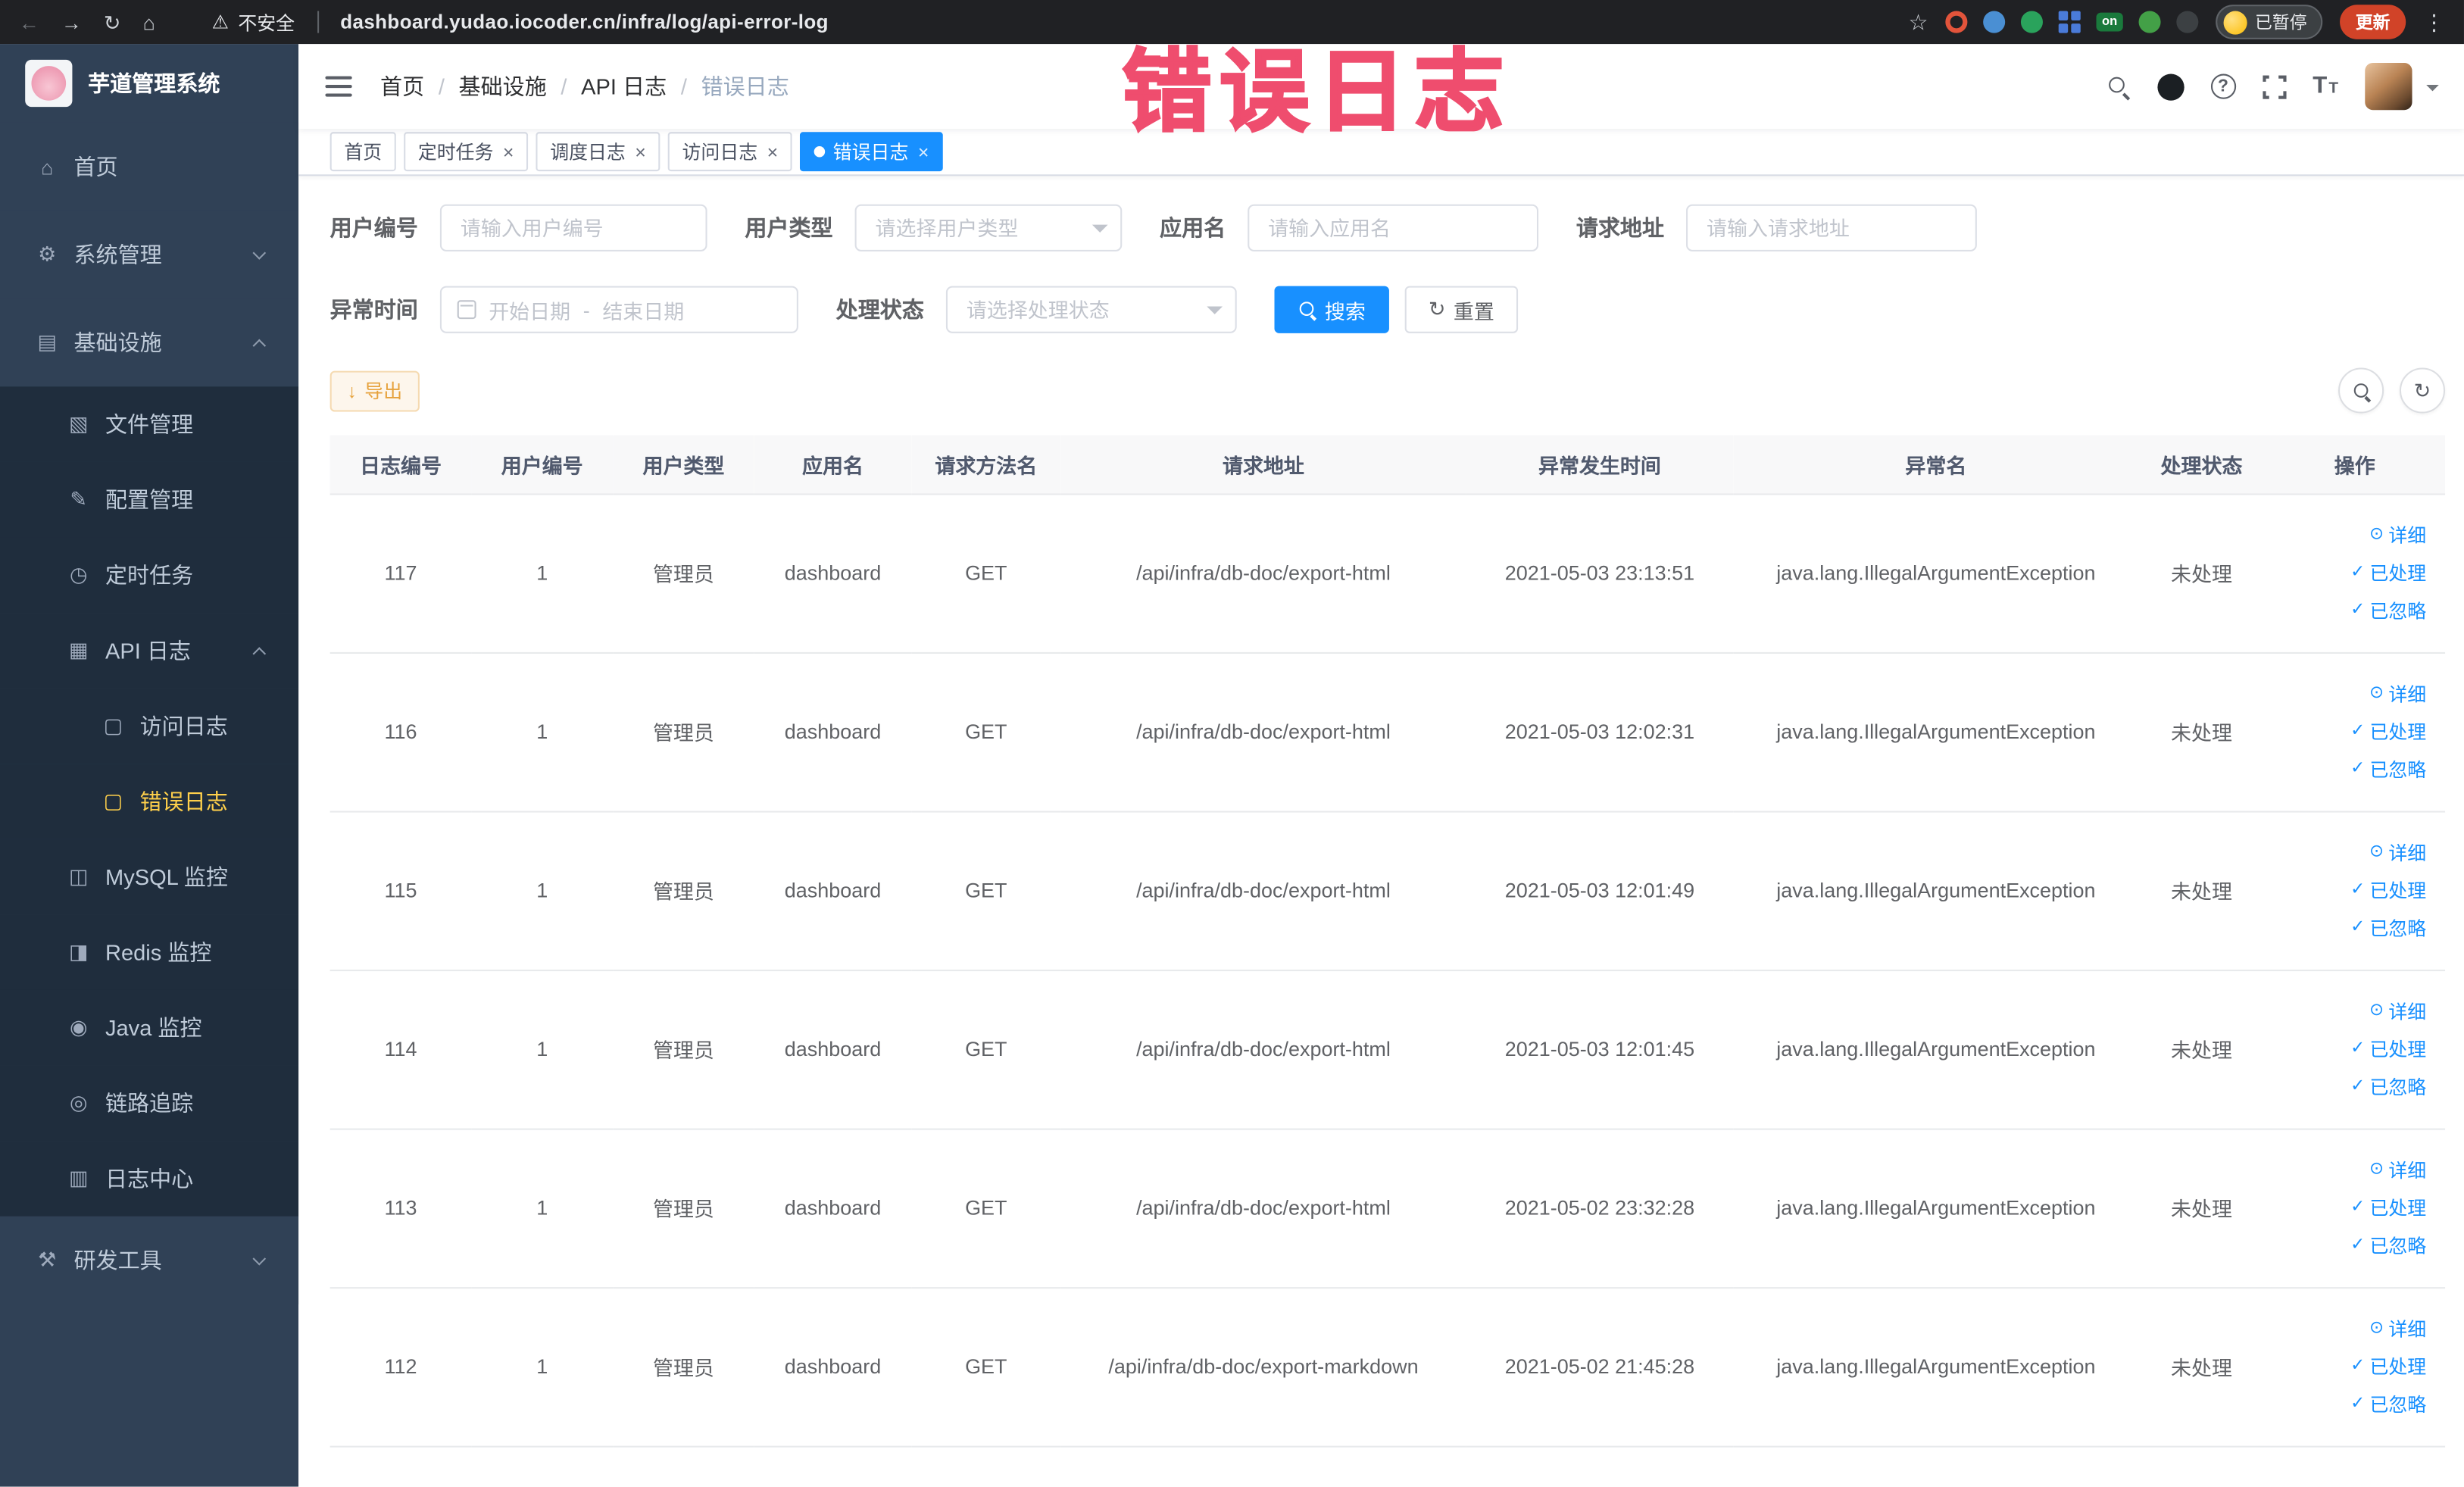 The image size is (2464, 1487). I want to click on browser-back-icon, so click(29, 22).